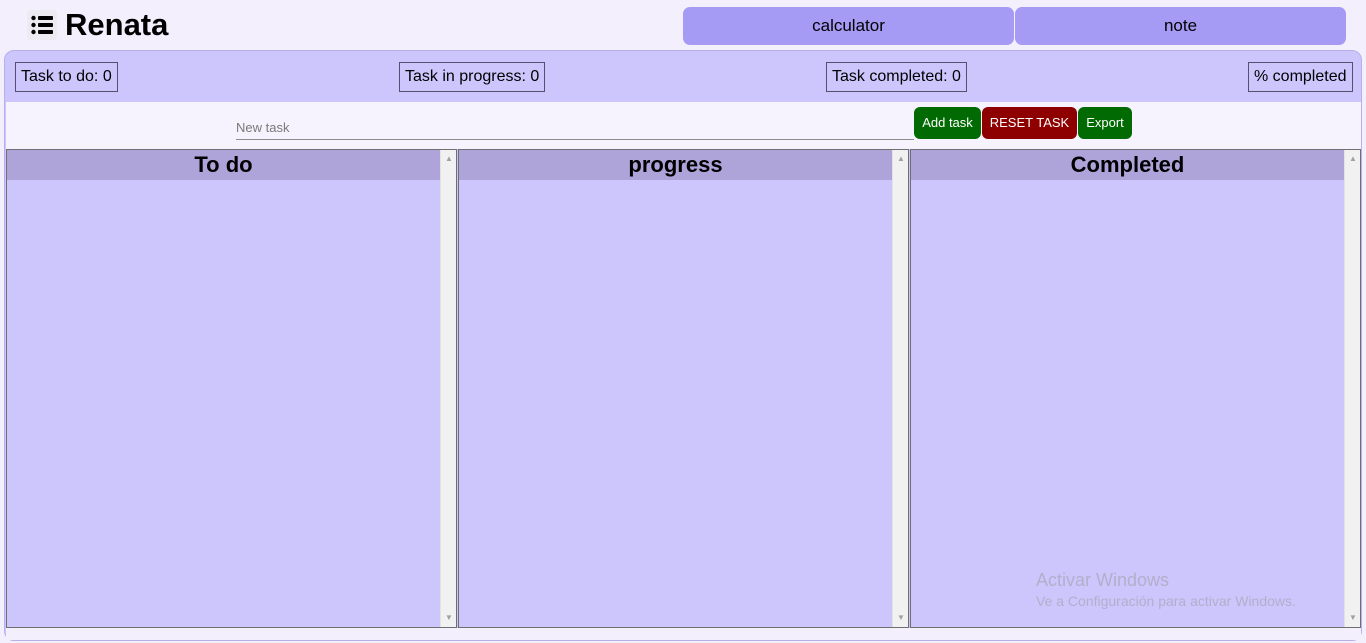 The height and width of the screenshot is (643, 1366). Describe the element at coordinates (117, 24) in the screenshot. I see `app-title: Renata` at that location.